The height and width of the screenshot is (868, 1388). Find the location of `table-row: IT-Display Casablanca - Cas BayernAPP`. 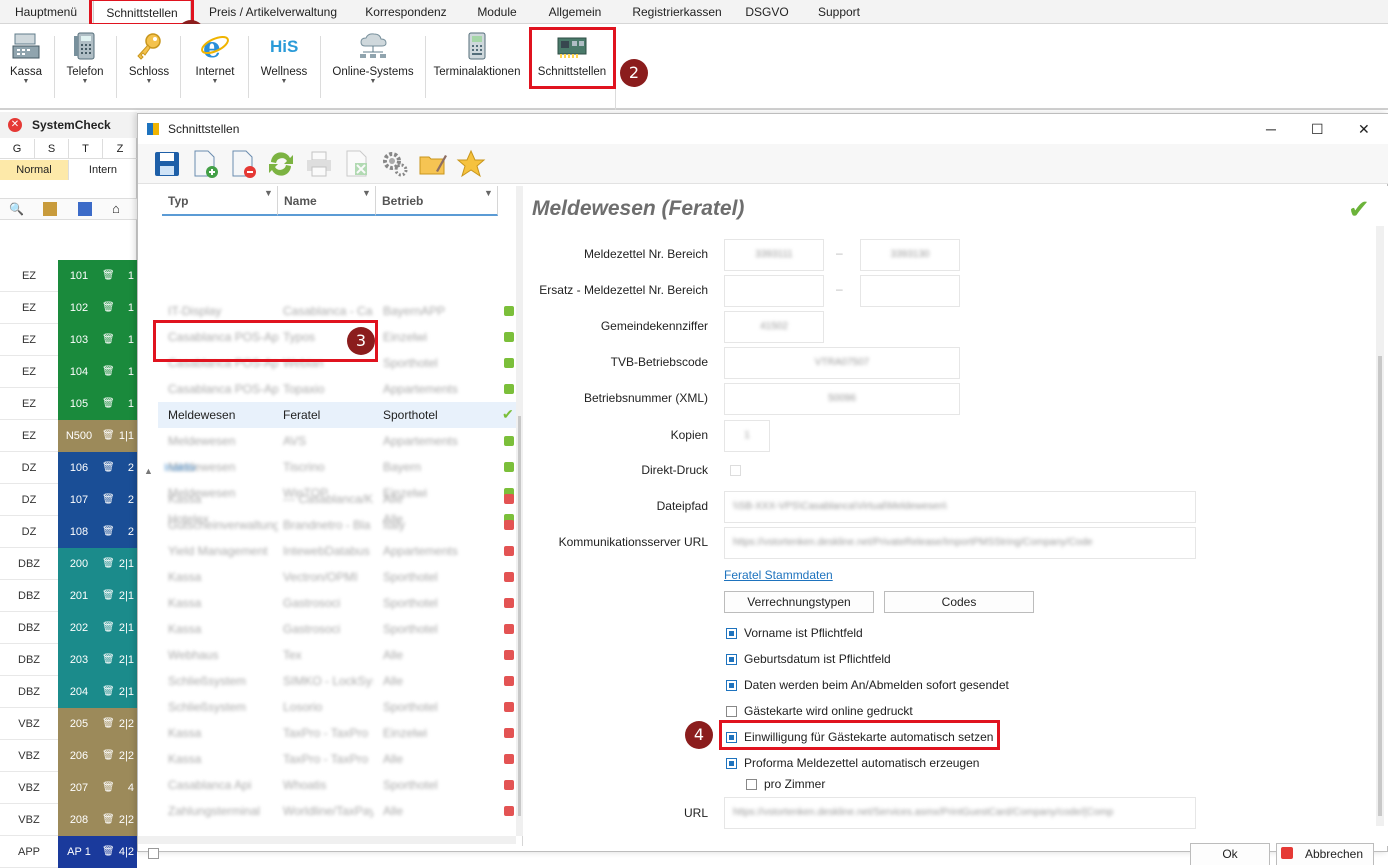

table-row: IT-Display Casablanca - Cas BayernAPP is located at coordinates (340, 311).